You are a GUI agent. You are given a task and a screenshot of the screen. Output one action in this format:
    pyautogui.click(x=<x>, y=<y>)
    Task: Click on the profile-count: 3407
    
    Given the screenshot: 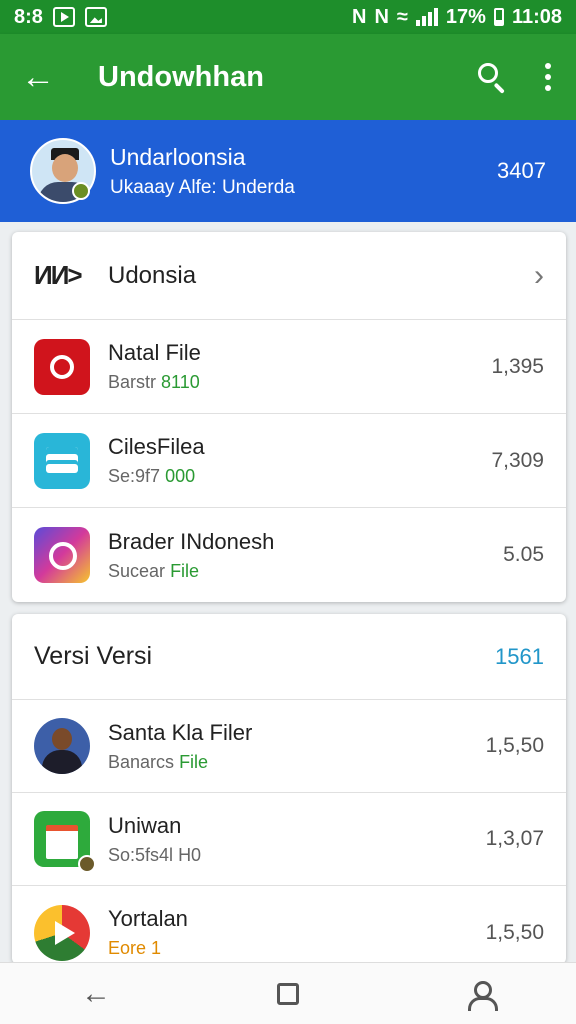 What is the action you would take?
    pyautogui.click(x=521, y=170)
    